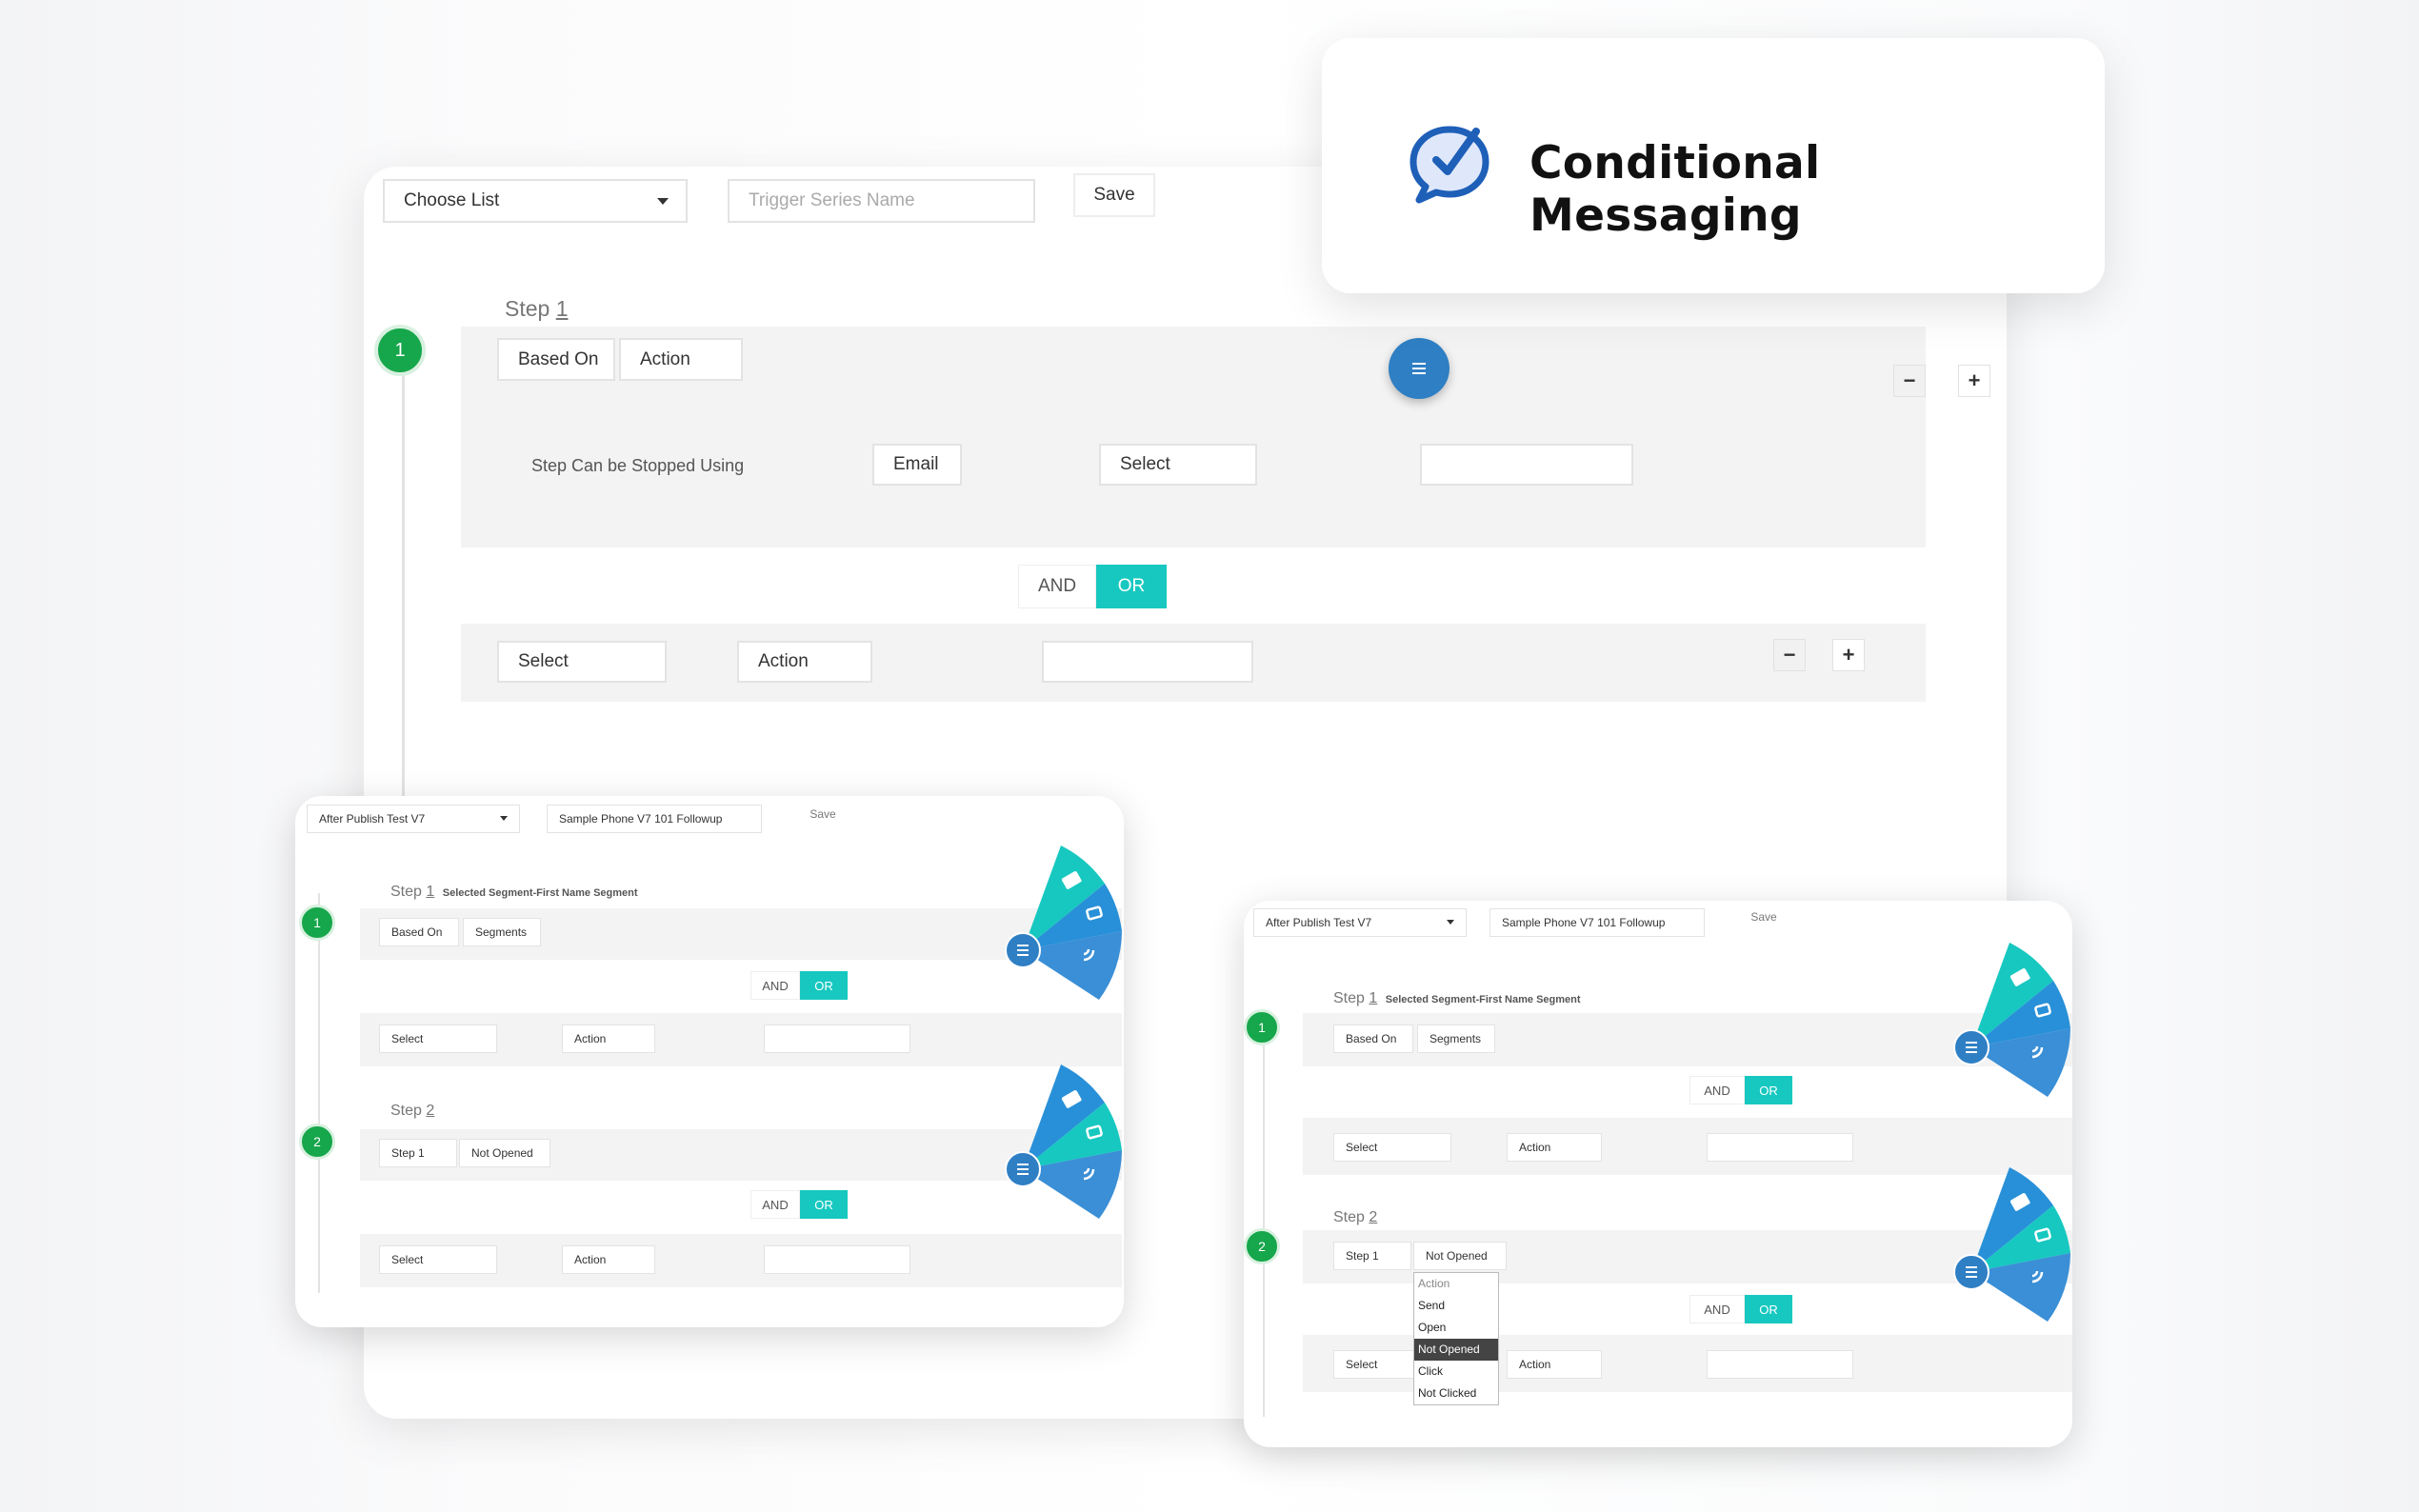  I want to click on condition-action-label: Action, so click(1535, 1364).